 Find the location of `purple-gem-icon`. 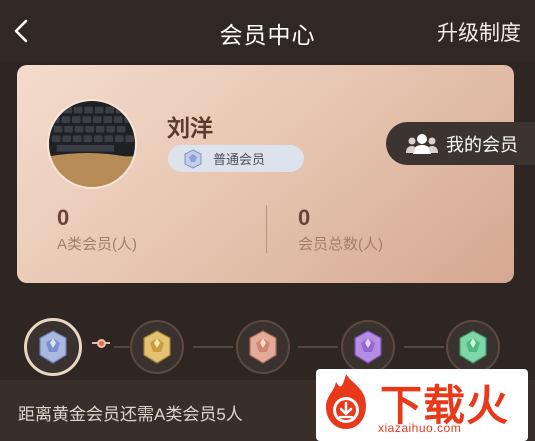

purple-gem-icon is located at coordinates (368, 347).